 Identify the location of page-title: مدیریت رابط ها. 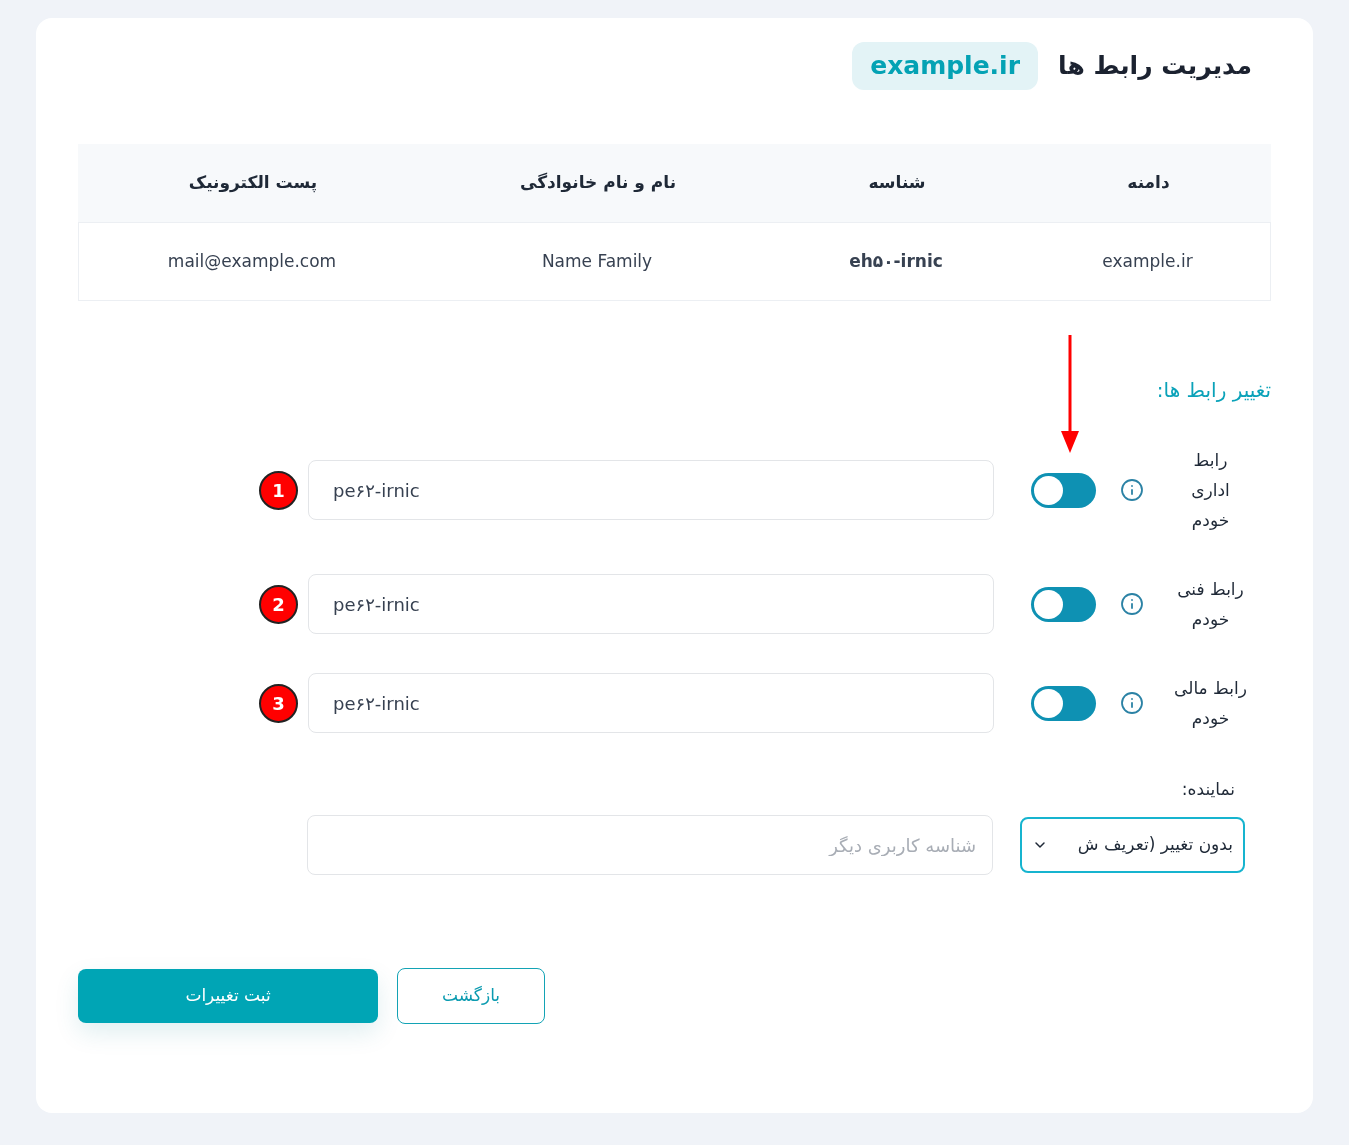
(1155, 66).